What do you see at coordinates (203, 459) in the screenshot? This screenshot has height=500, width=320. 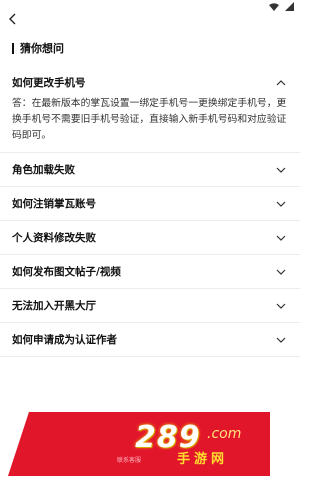 I see `watermark-subtitle: 手游网` at bounding box center [203, 459].